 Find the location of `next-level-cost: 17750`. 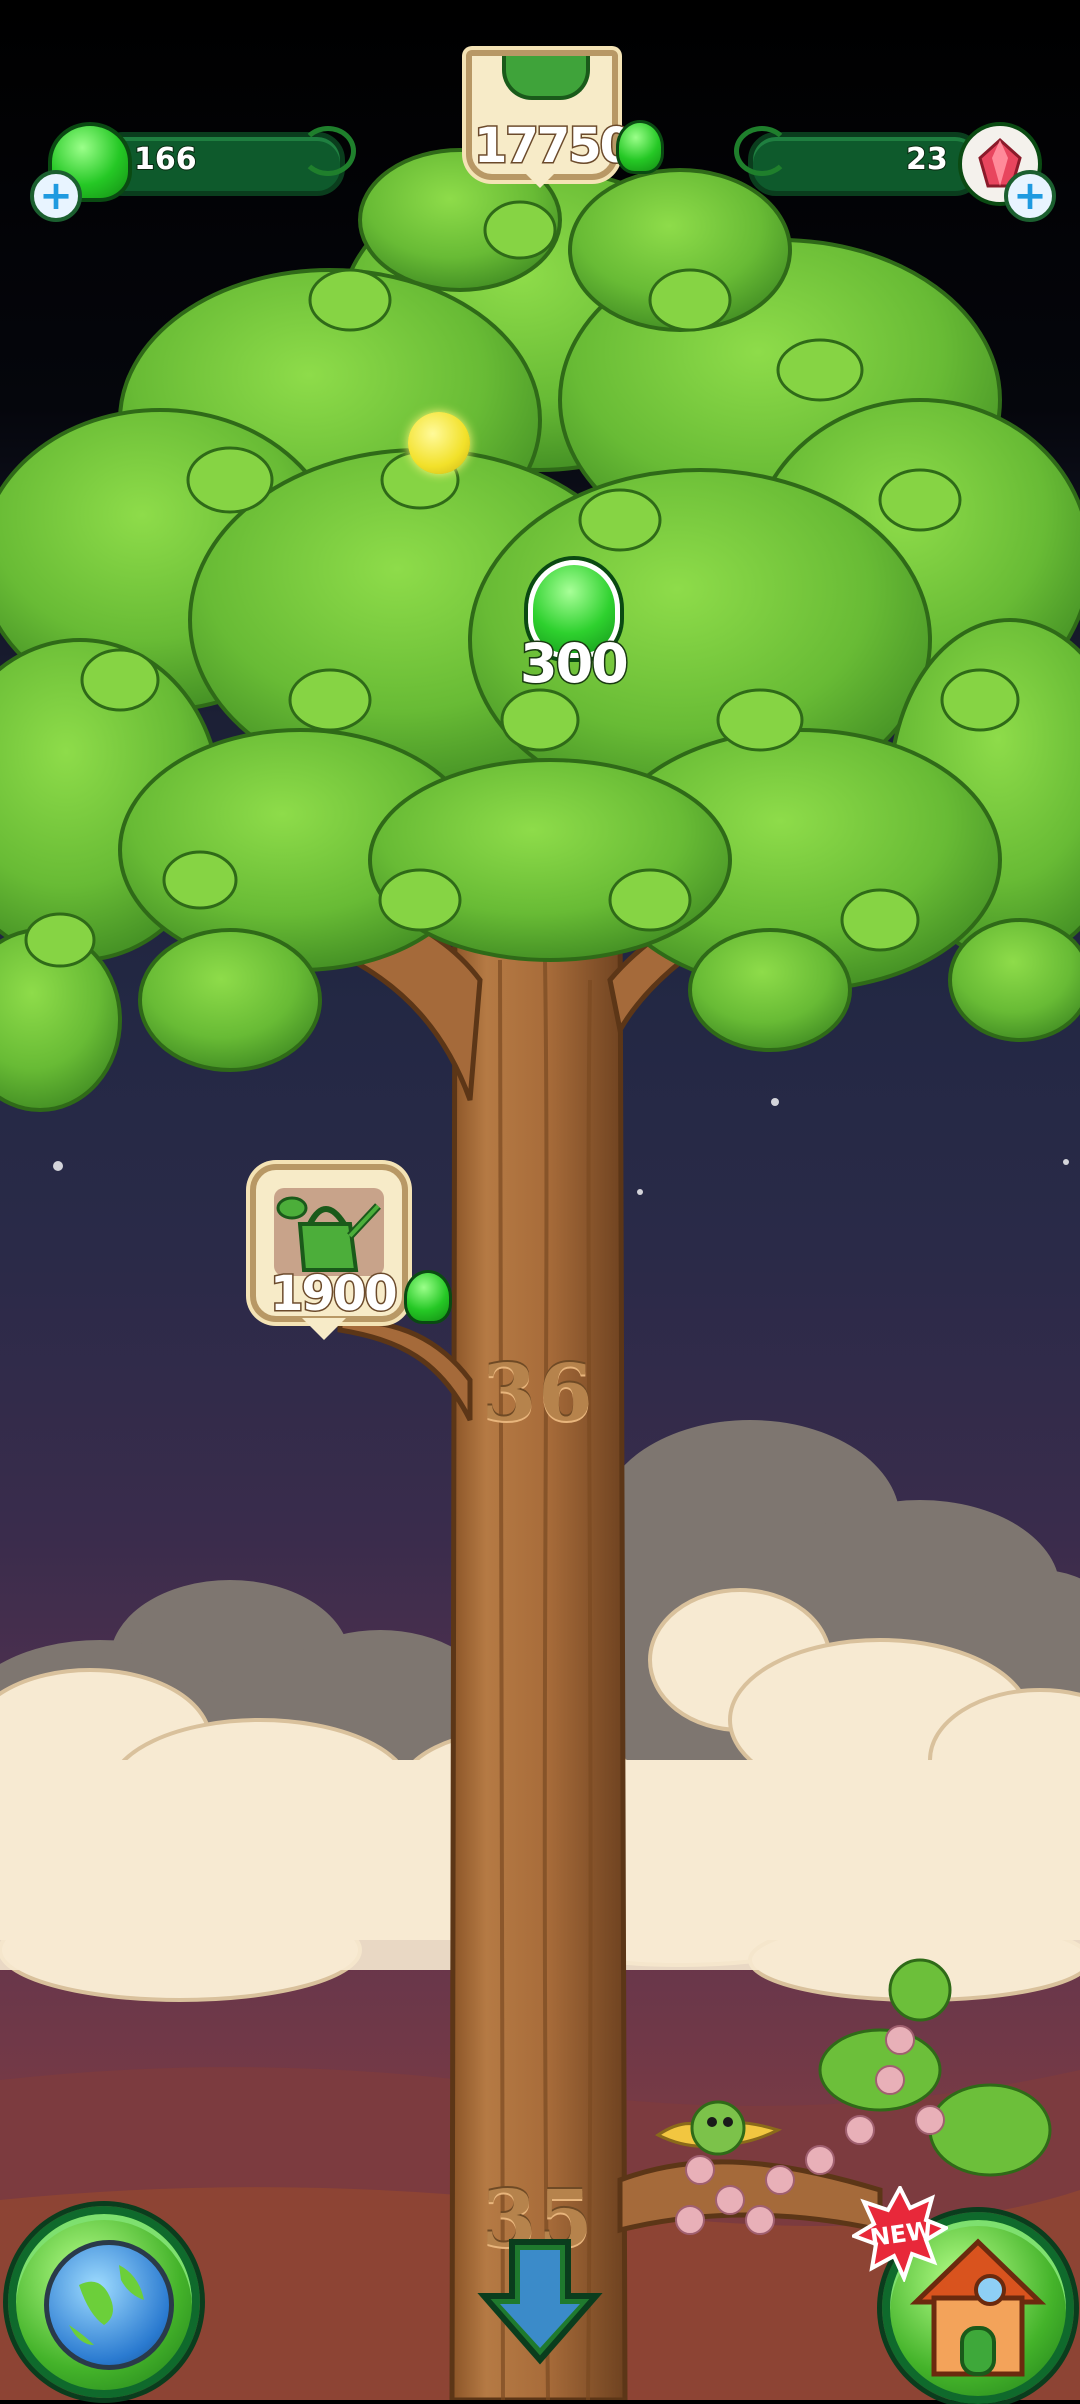

next-level-cost: 17750 is located at coordinates (554, 146).